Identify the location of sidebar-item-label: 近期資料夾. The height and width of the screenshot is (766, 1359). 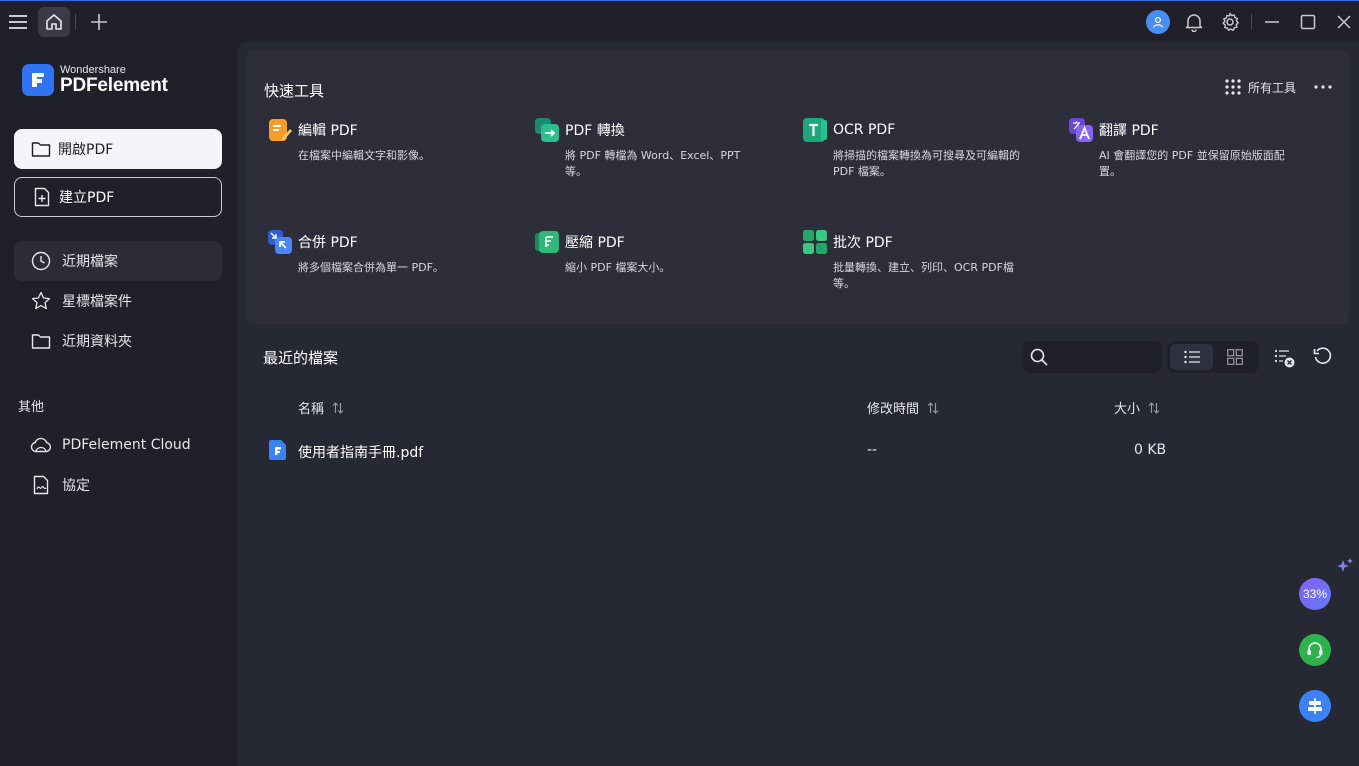
(97, 342).